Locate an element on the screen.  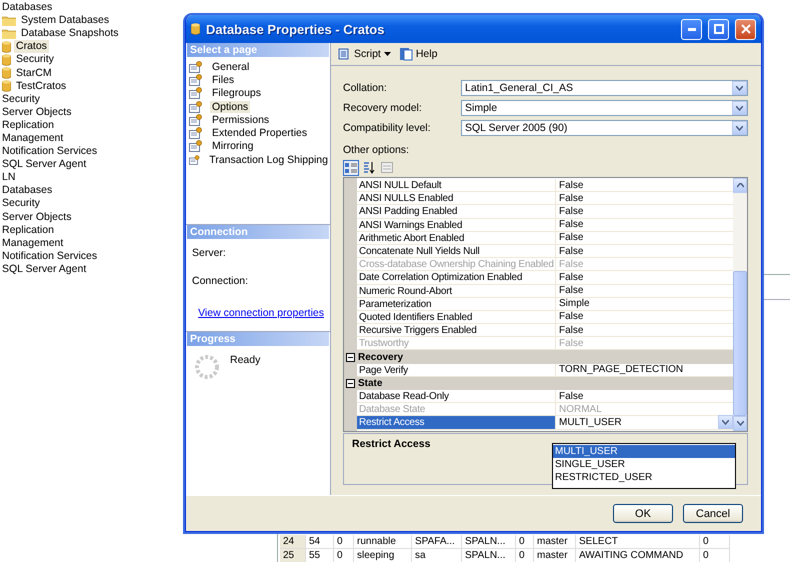
tree-item: TestCratos is located at coordinates (41, 86).